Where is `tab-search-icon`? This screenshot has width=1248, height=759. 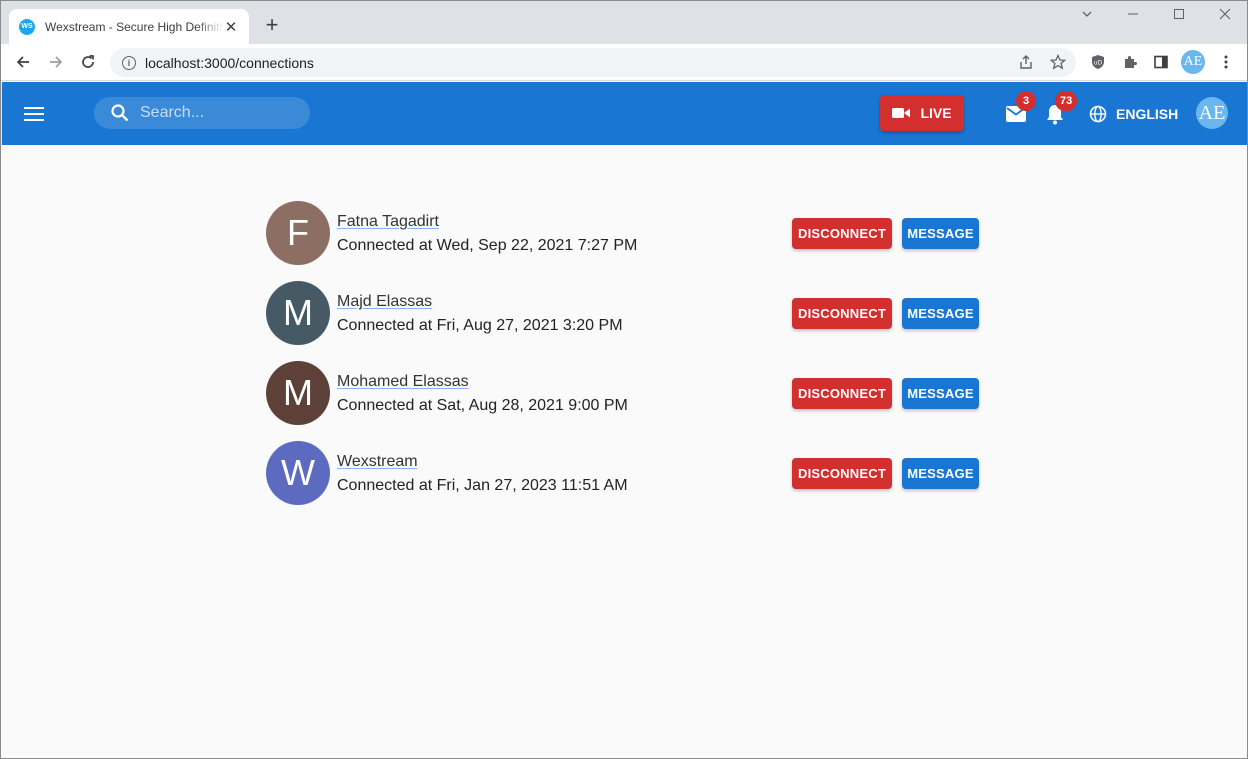
tab-search-icon is located at coordinates (1087, 17).